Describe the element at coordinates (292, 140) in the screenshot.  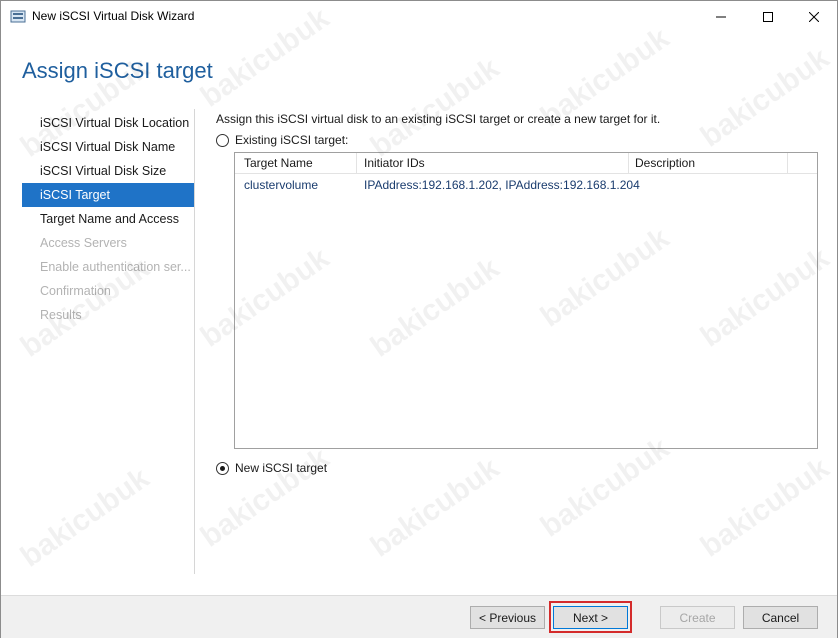
I see `existing-target-label: Existing iSCSI target:` at that location.